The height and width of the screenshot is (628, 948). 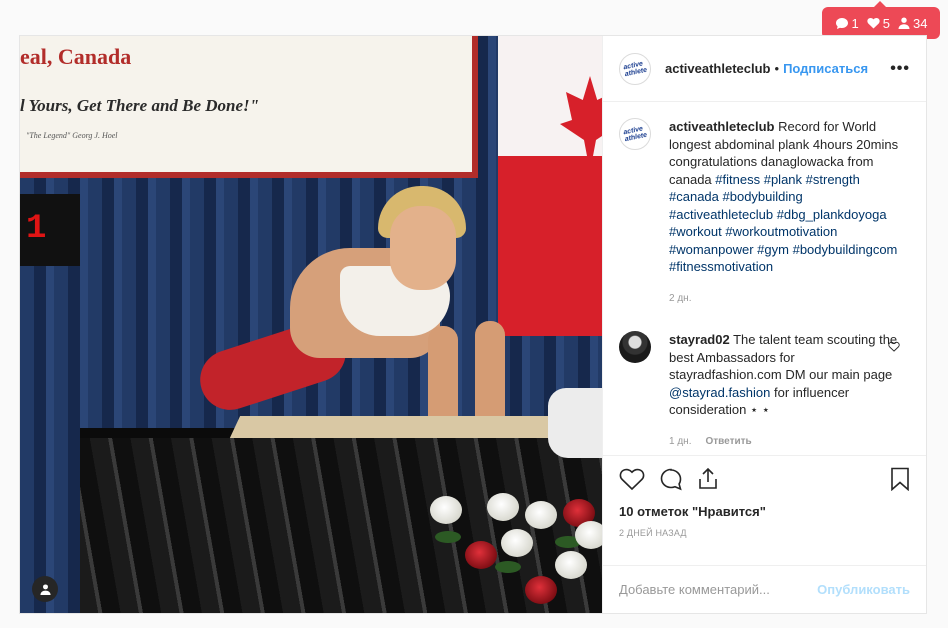 What do you see at coordinates (680, 299) in the screenshot?
I see `caption-time: 2 дн.` at bounding box center [680, 299].